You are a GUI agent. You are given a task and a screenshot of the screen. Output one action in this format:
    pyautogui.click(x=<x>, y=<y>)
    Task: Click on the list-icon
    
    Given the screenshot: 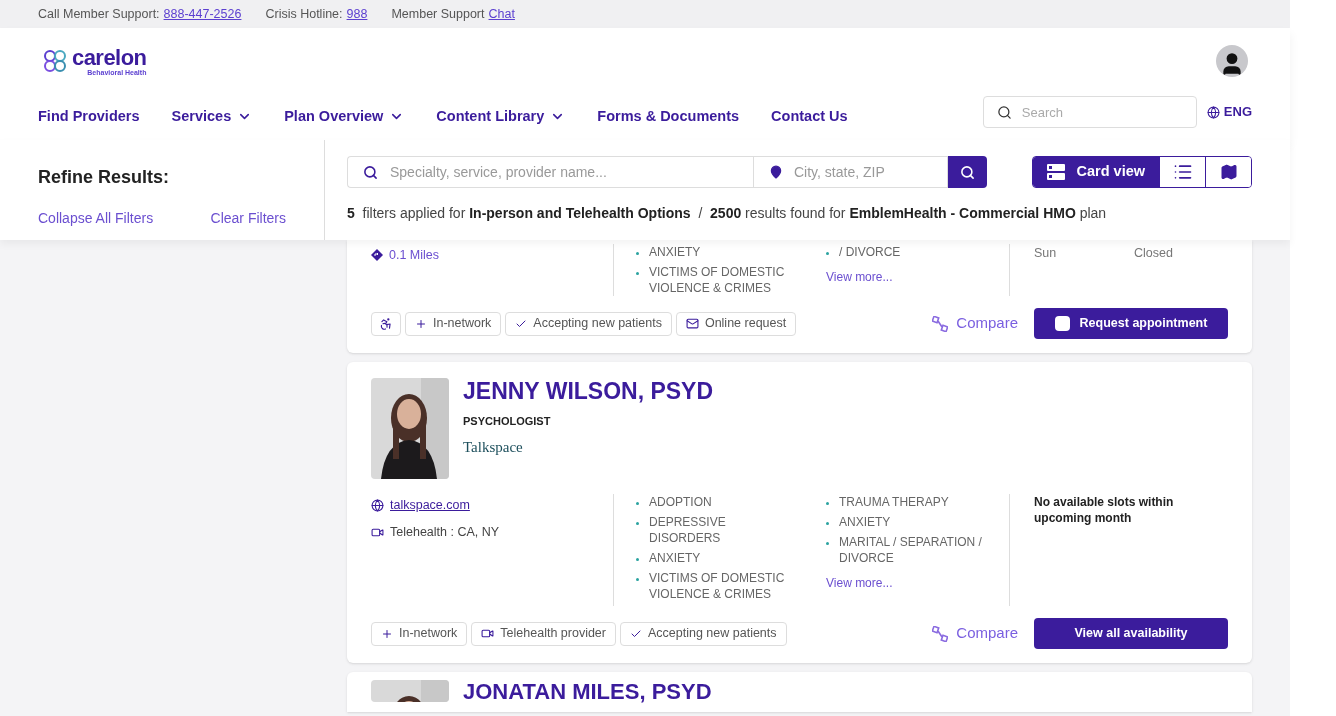 What is the action you would take?
    pyautogui.click(x=1182, y=172)
    